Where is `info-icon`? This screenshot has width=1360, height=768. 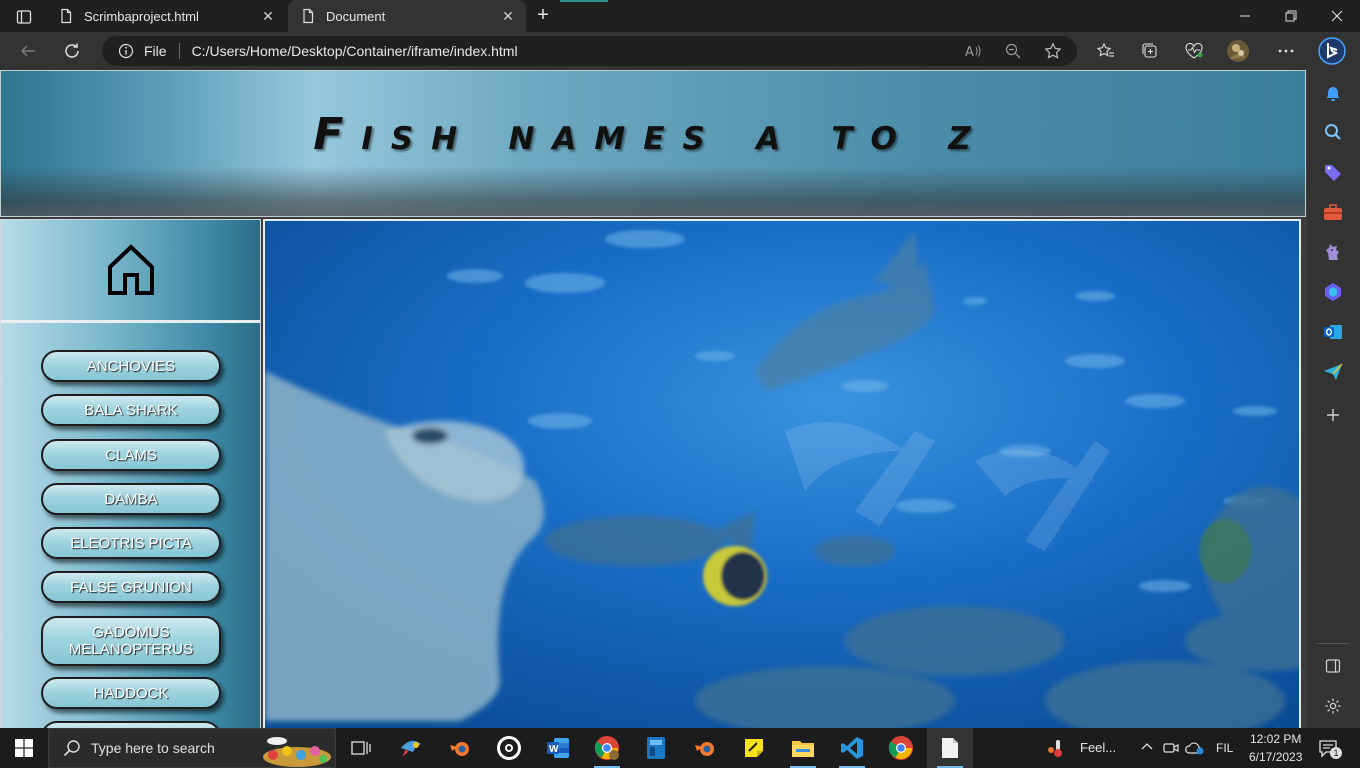
info-icon is located at coordinates (126, 51).